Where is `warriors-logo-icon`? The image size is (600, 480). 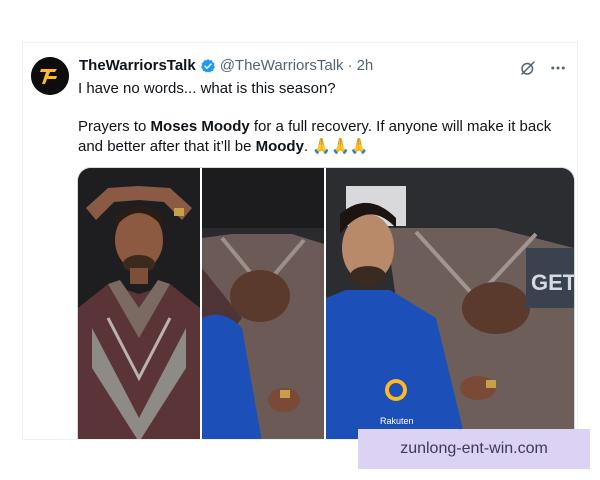 warriors-logo-icon is located at coordinates (50, 76).